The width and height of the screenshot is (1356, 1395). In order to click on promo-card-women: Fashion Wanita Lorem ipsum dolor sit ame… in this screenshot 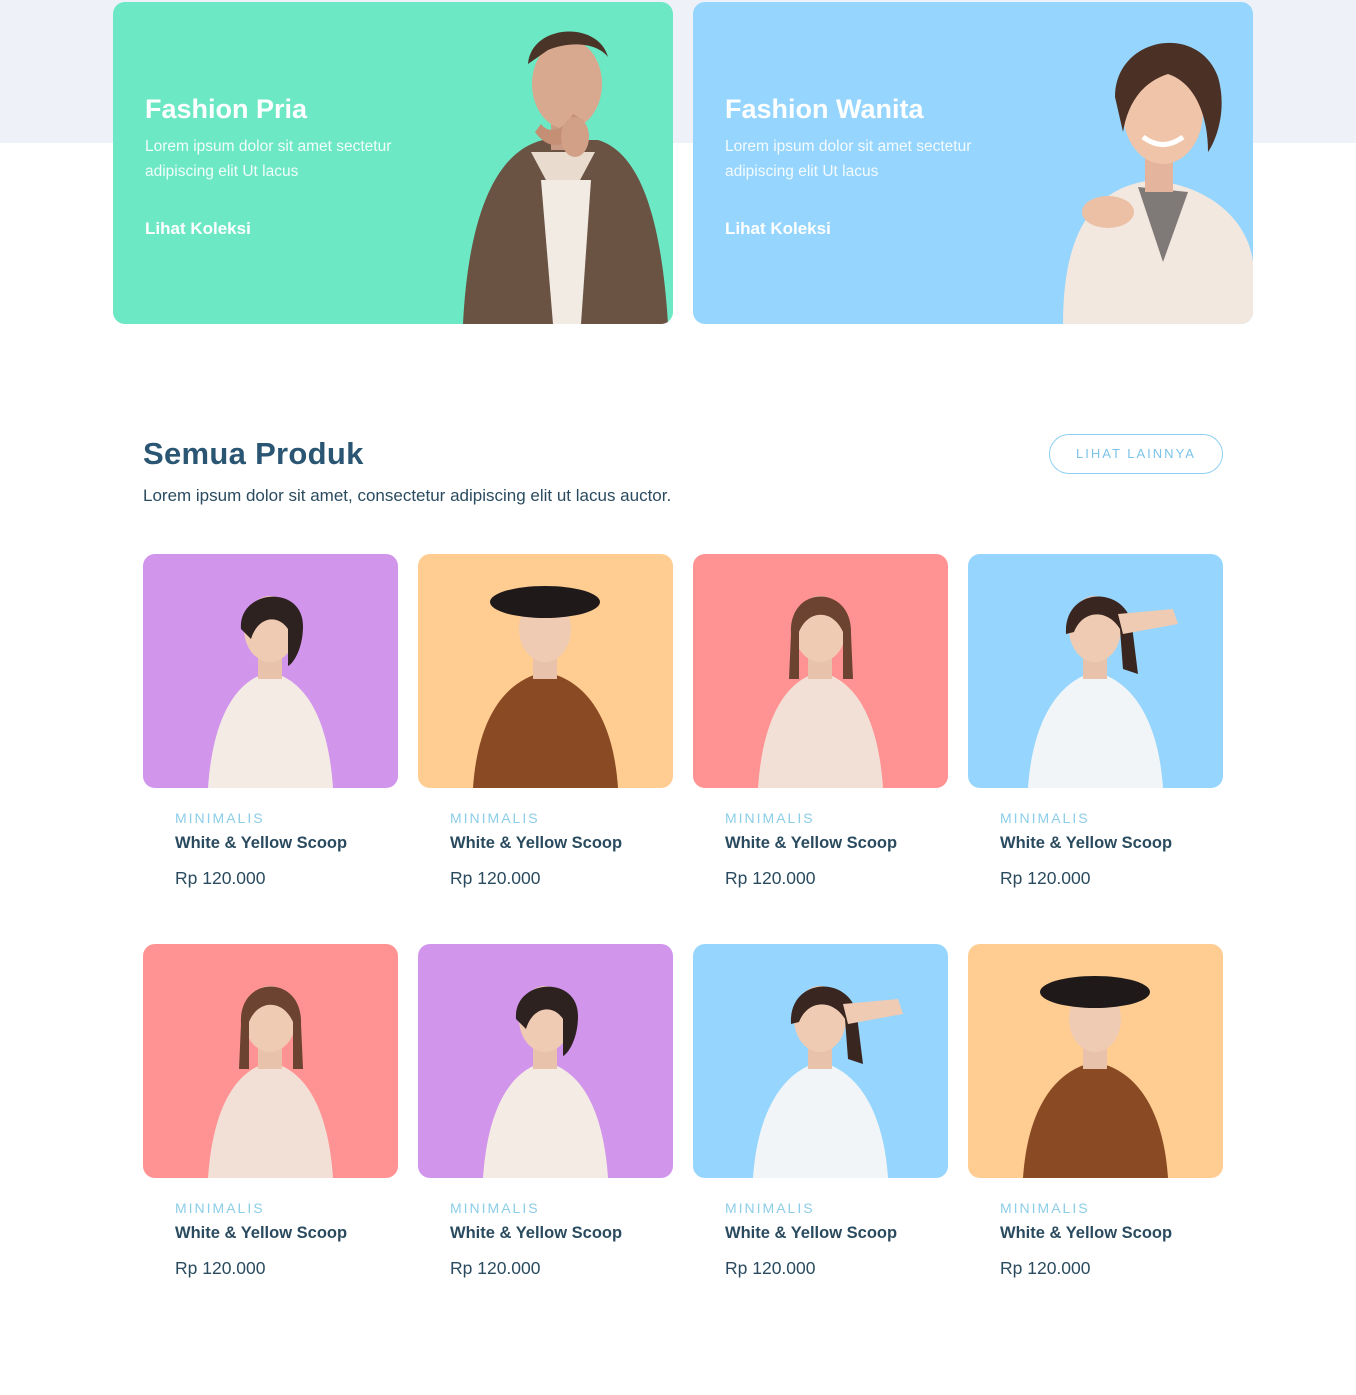, I will do `click(973, 163)`.